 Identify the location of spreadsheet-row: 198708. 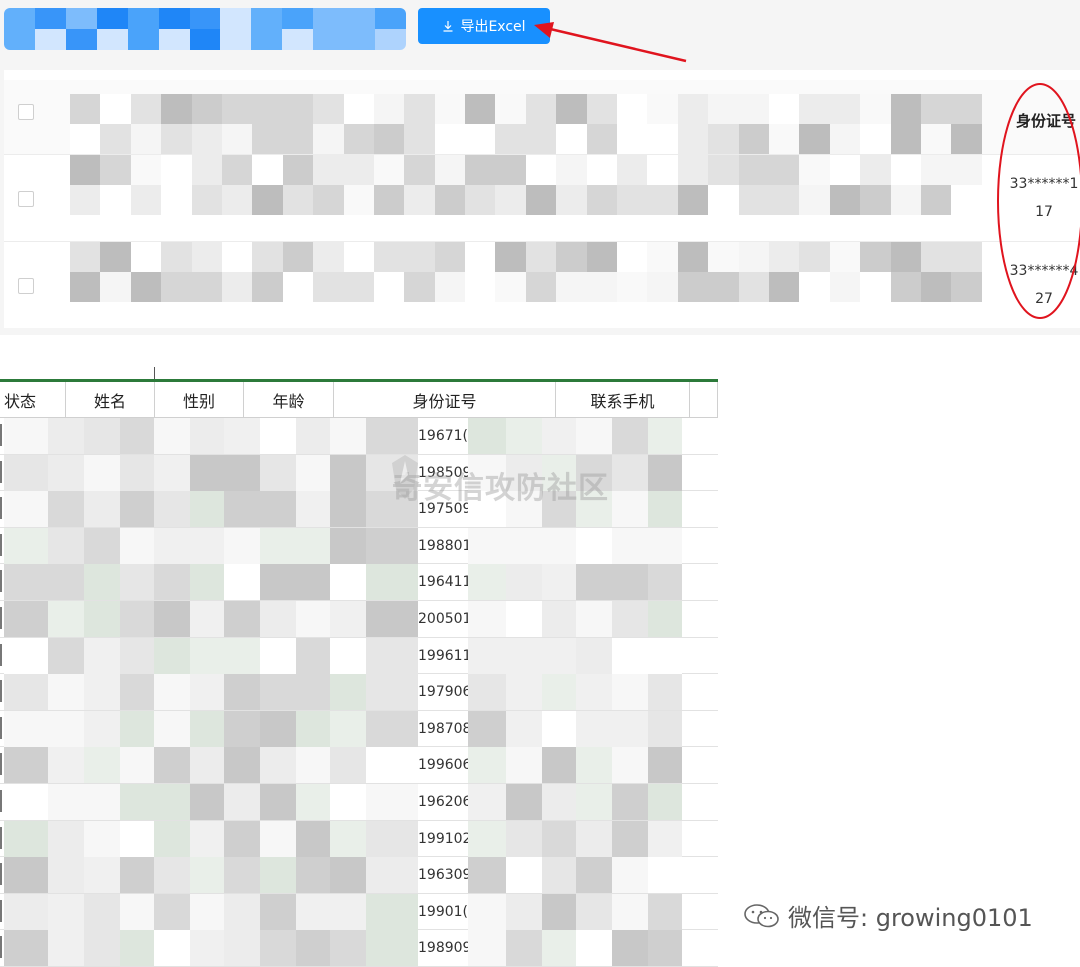
(359, 729).